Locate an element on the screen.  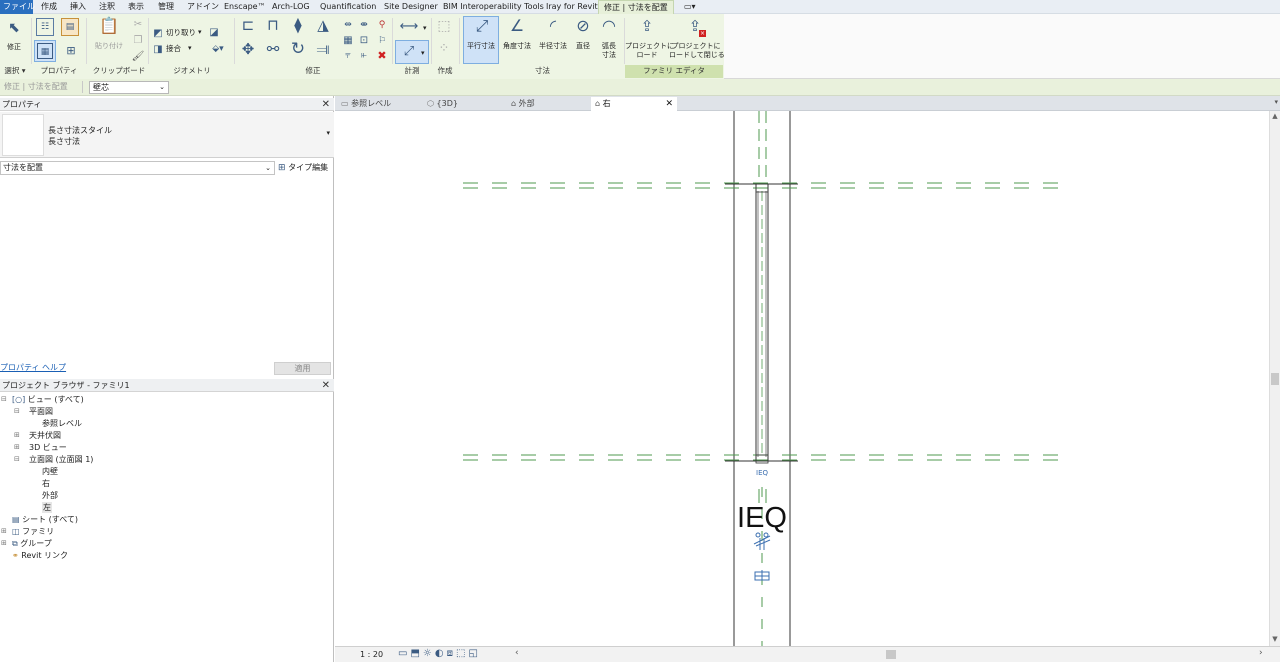
view-scale: 1 : 20 is located at coordinates (371, 654).